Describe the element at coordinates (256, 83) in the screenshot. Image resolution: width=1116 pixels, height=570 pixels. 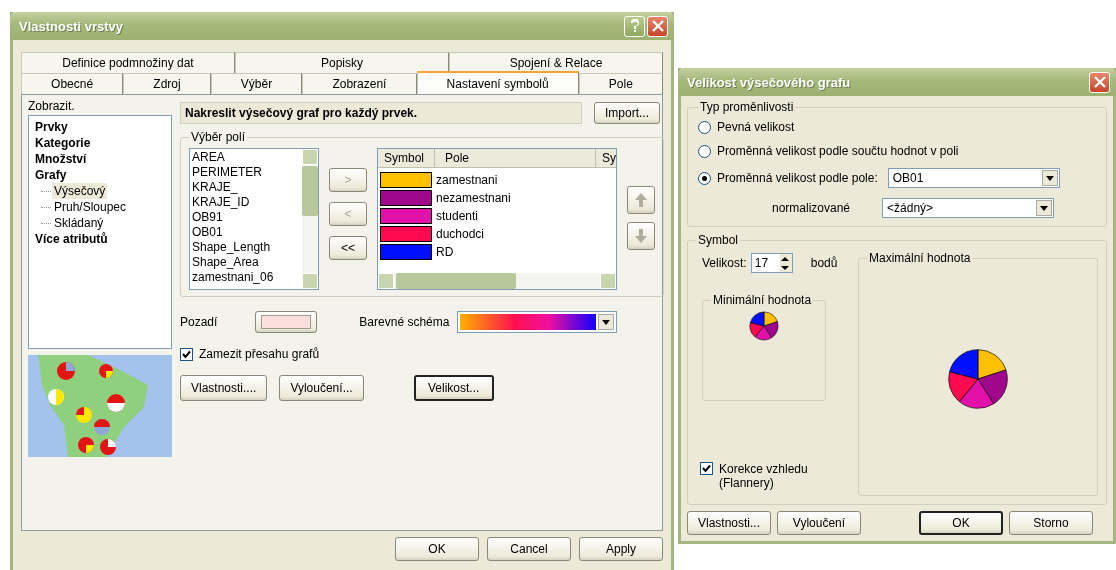
I see `tab: Výběr` at that location.